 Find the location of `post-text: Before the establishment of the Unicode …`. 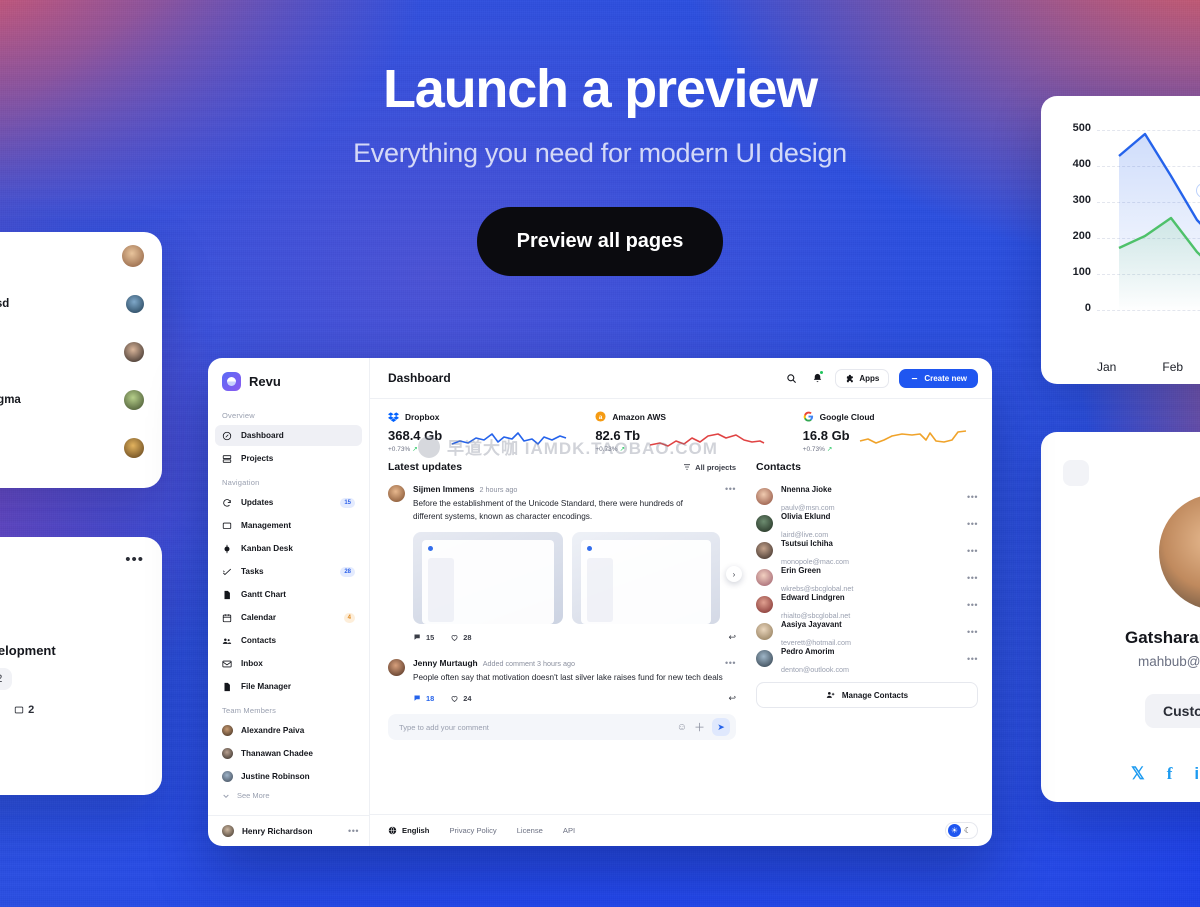

post-text: Before the establishment of the Unicode … is located at coordinates (548, 510).